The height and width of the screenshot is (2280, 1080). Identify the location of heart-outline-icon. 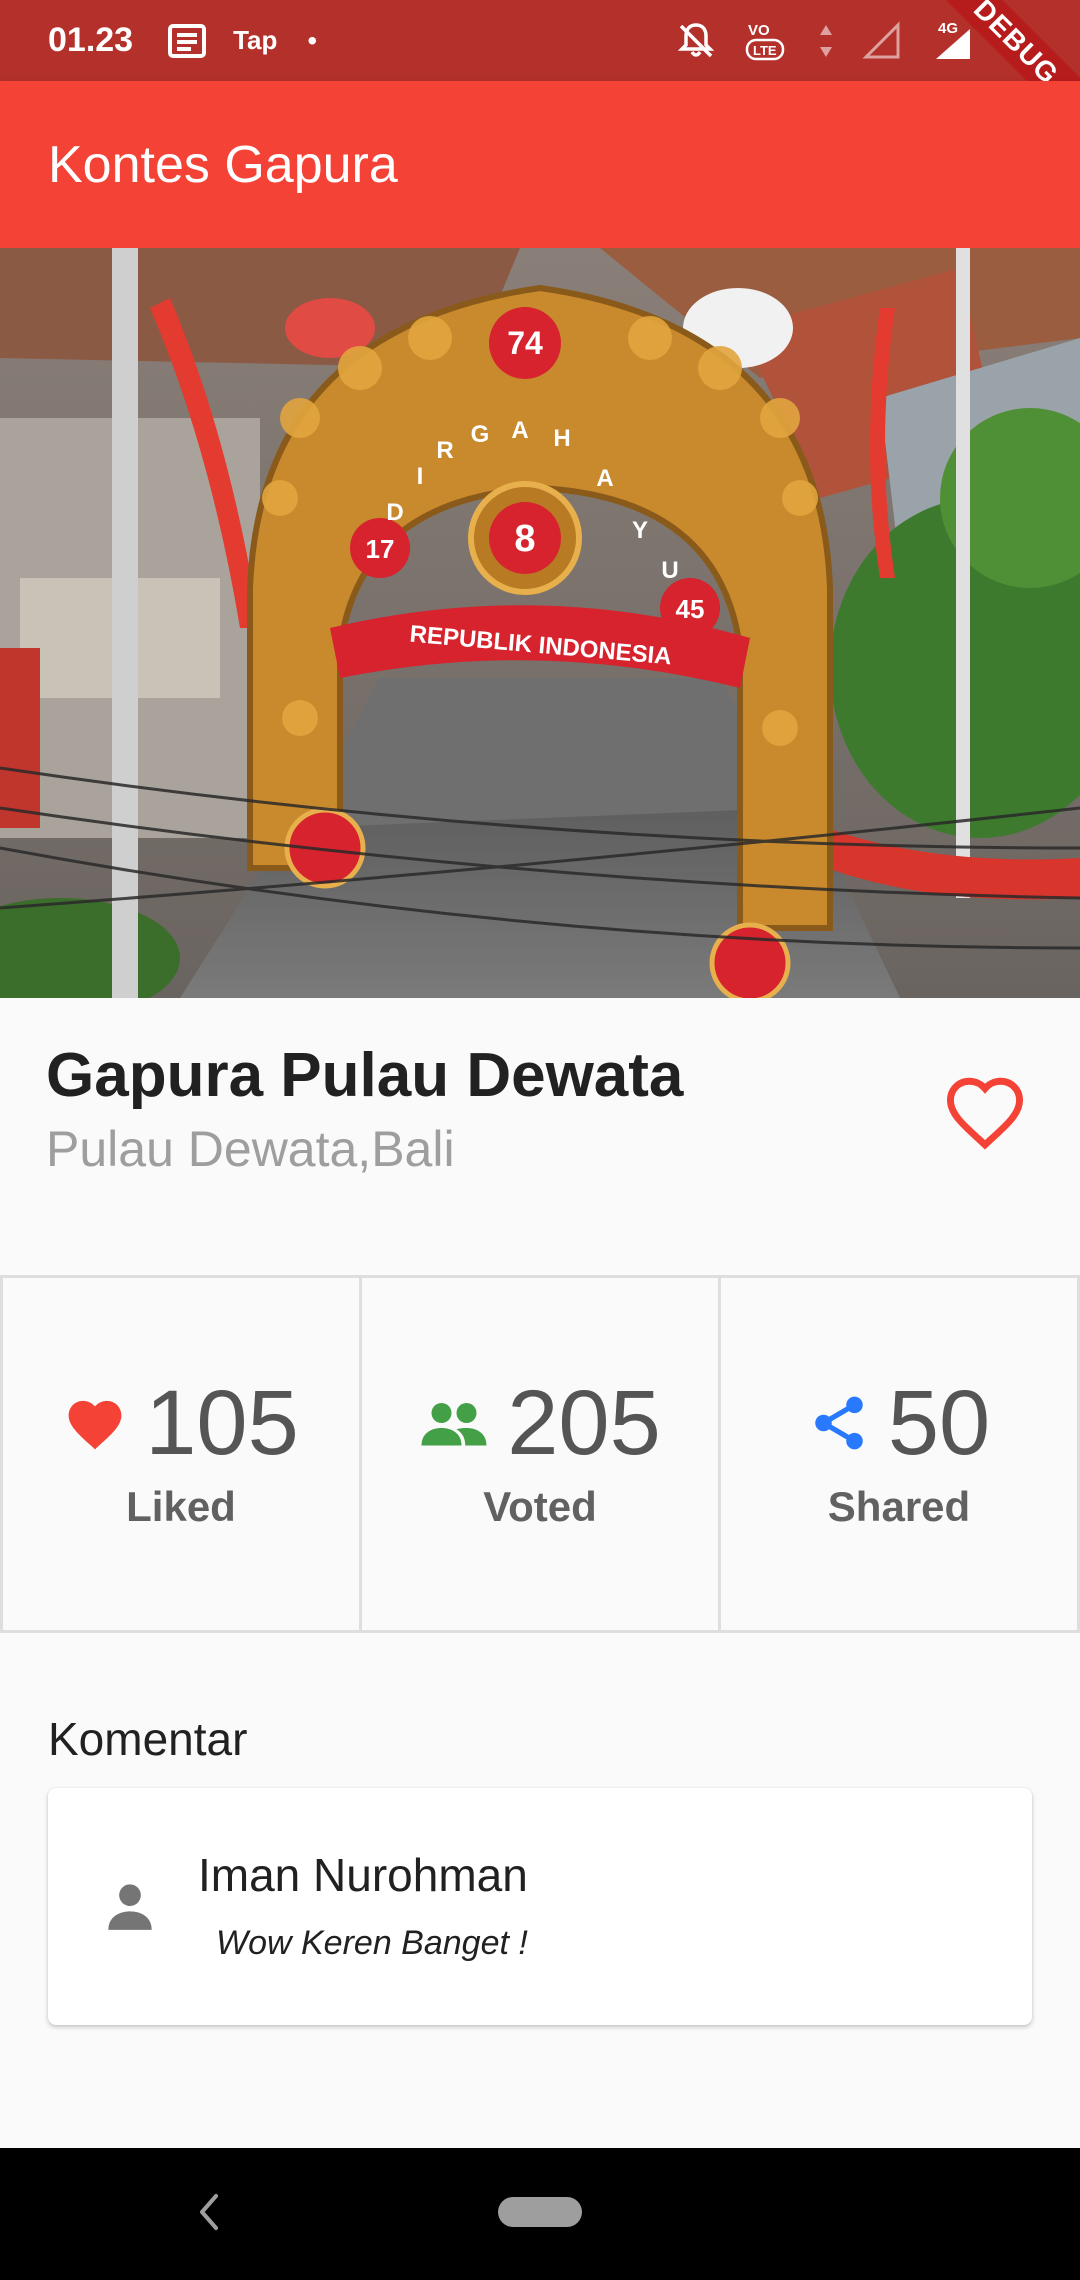
(985, 1113).